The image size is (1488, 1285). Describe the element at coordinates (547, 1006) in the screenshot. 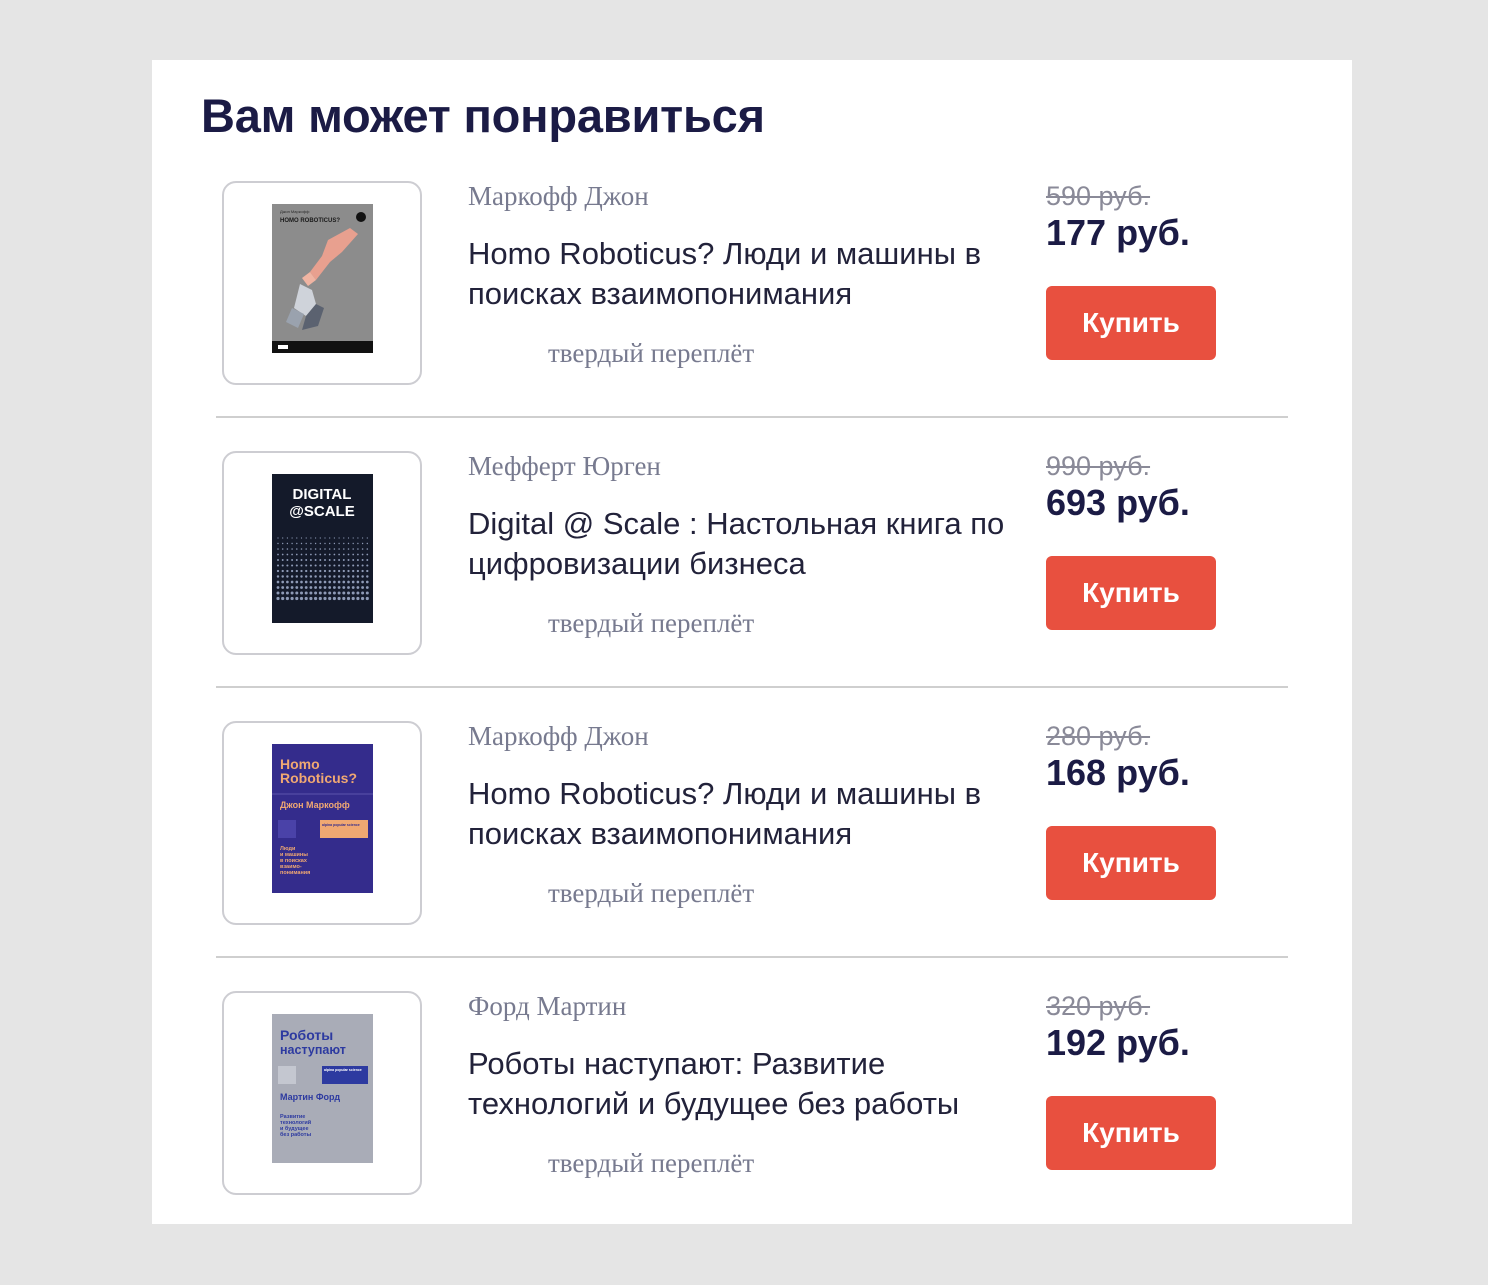

I see `book-author: Форд Мартин` at that location.